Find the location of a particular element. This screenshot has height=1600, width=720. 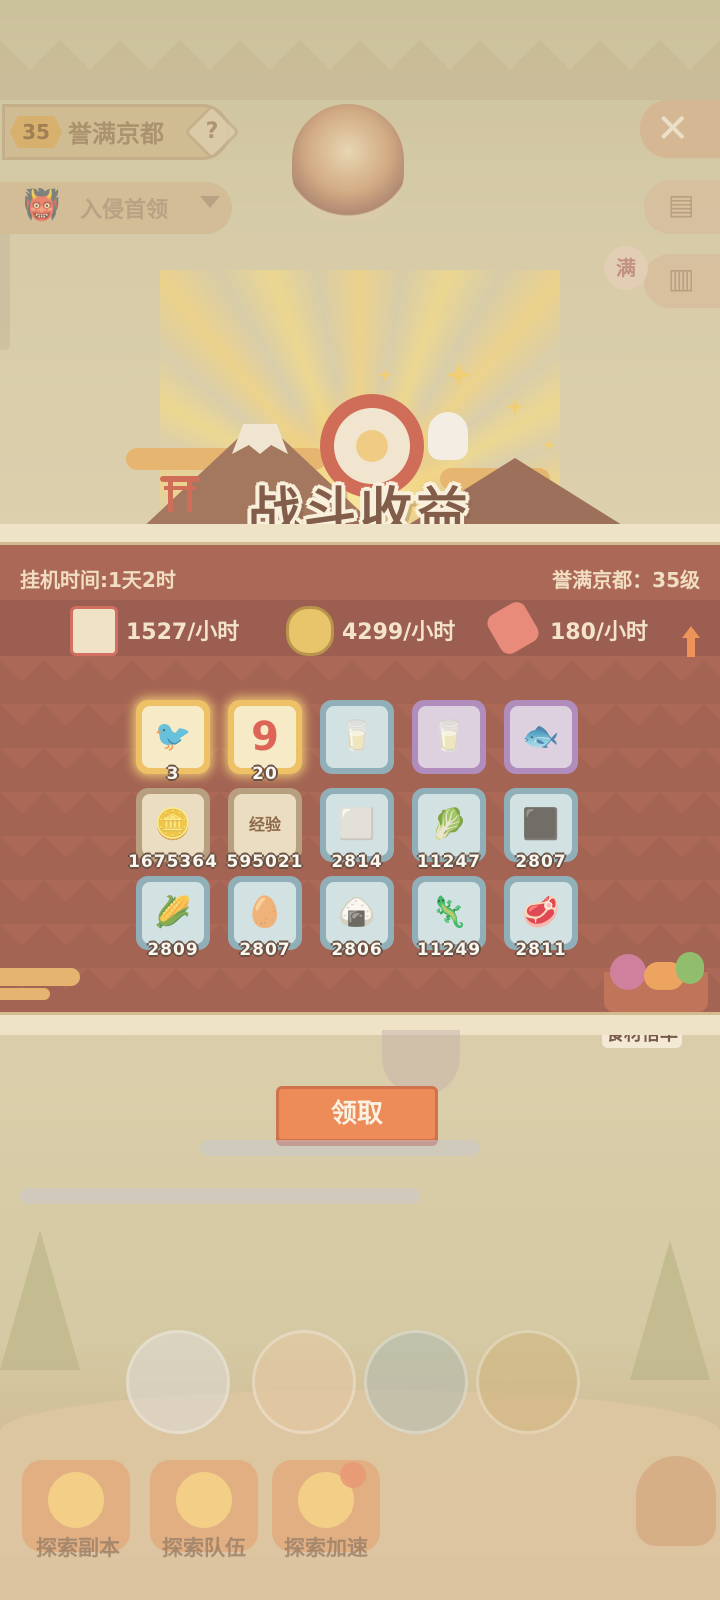

claim-button: 领取 is located at coordinates (357, 1114).